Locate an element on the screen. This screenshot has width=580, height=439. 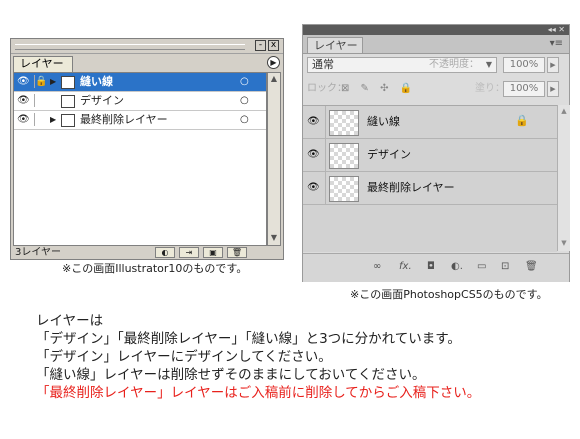
layer-row-design: 👁 デザイン is located at coordinates (430, 155).